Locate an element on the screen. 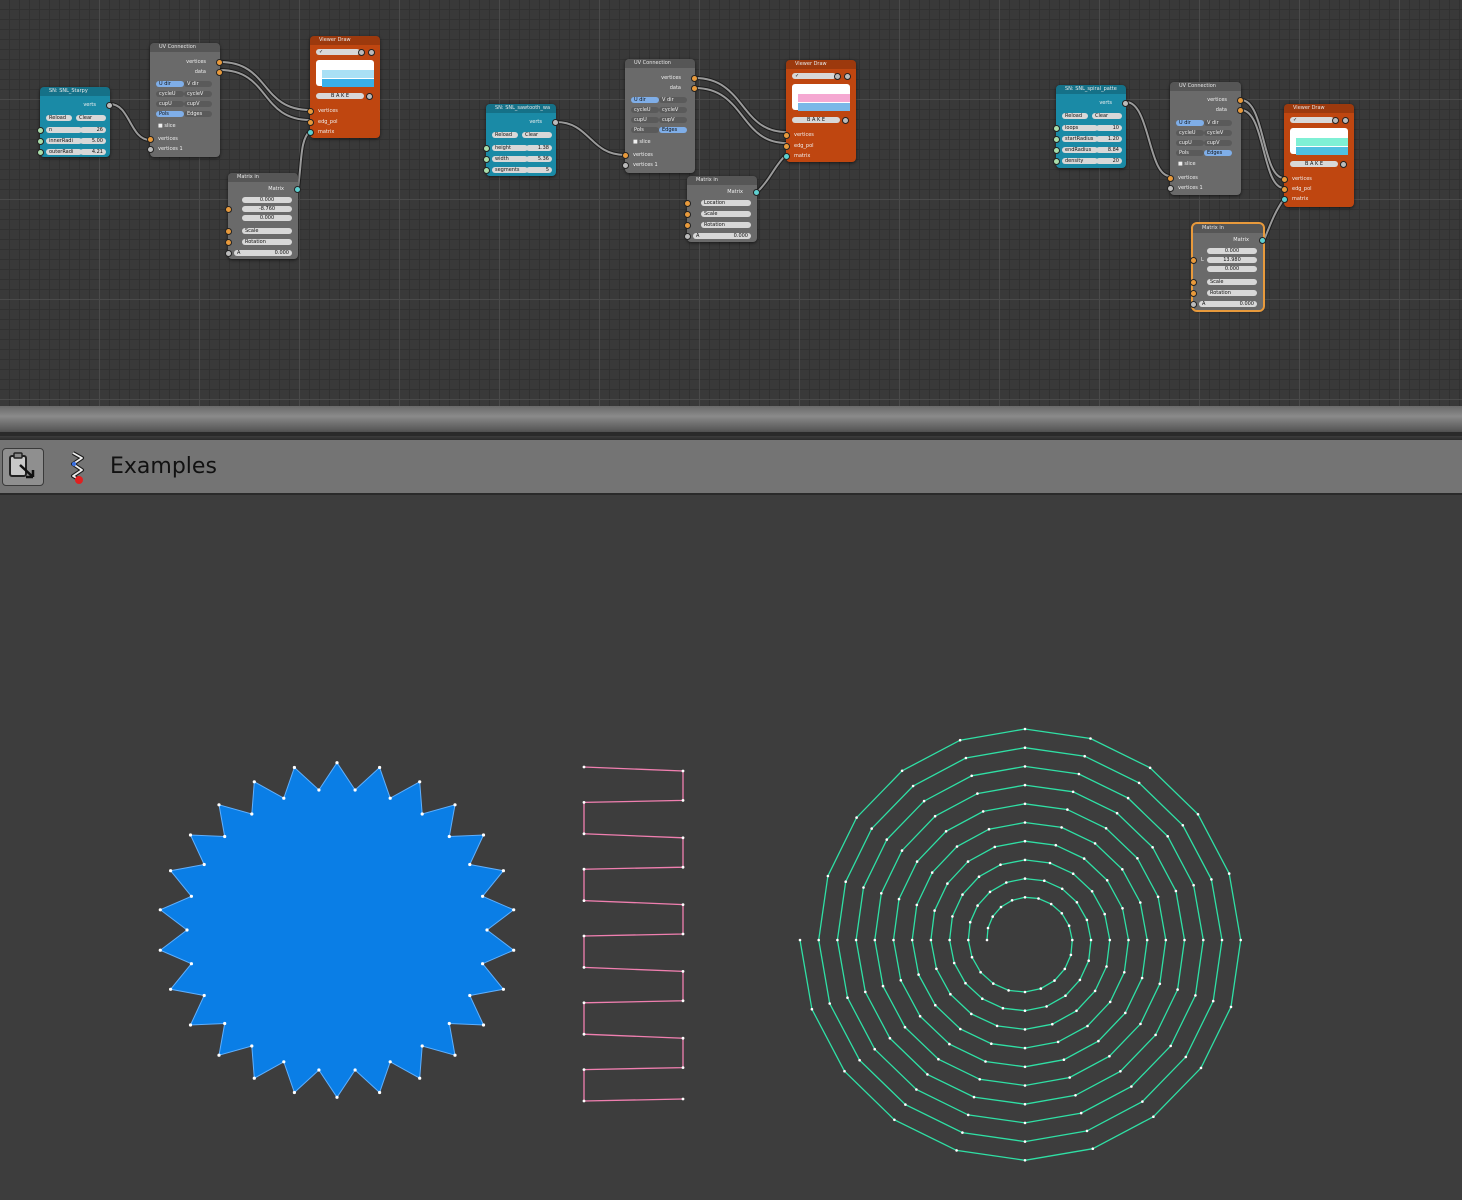  location-y: -8.760 is located at coordinates (267, 209).